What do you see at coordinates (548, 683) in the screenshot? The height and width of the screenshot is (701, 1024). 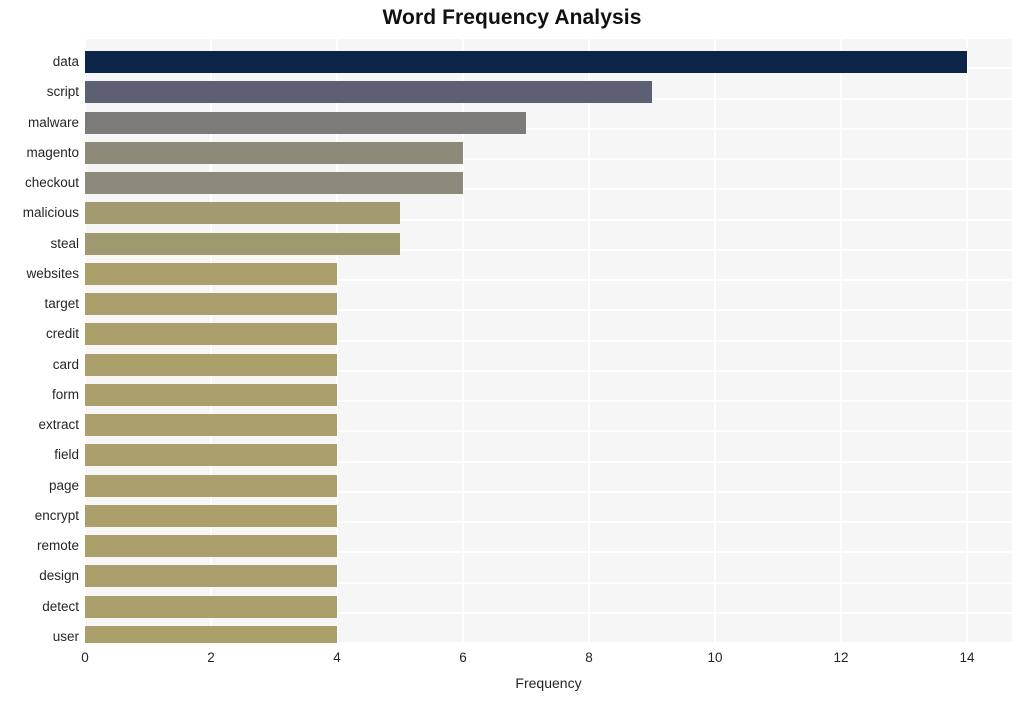 I see `x-axis-title: Frequency` at bounding box center [548, 683].